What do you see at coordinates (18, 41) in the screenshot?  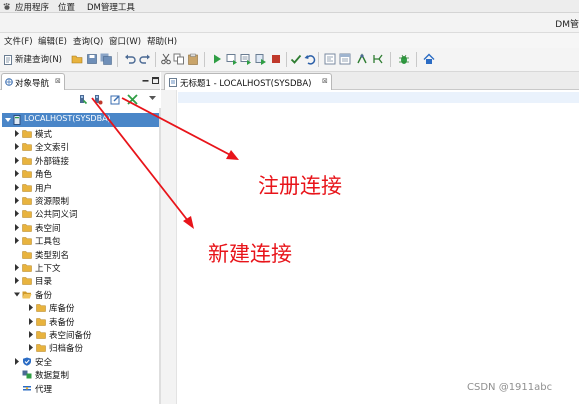 I see `menu-file: 文件(F)` at bounding box center [18, 41].